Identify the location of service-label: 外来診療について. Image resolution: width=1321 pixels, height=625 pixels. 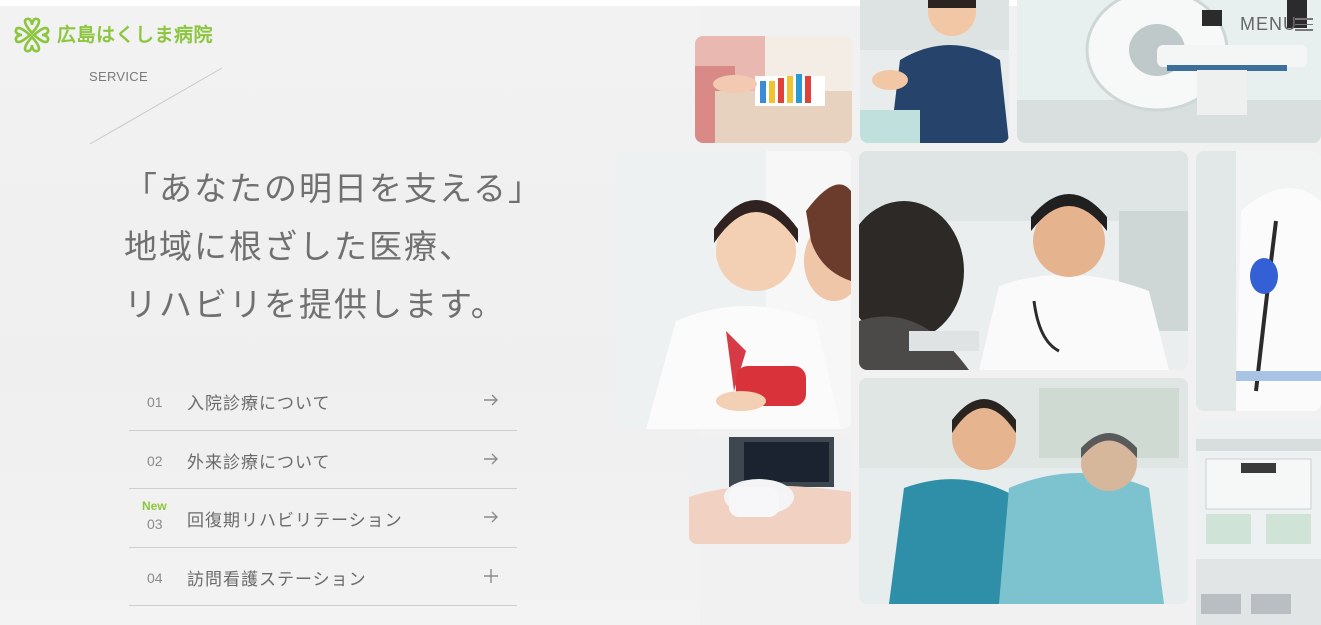
(259, 462).